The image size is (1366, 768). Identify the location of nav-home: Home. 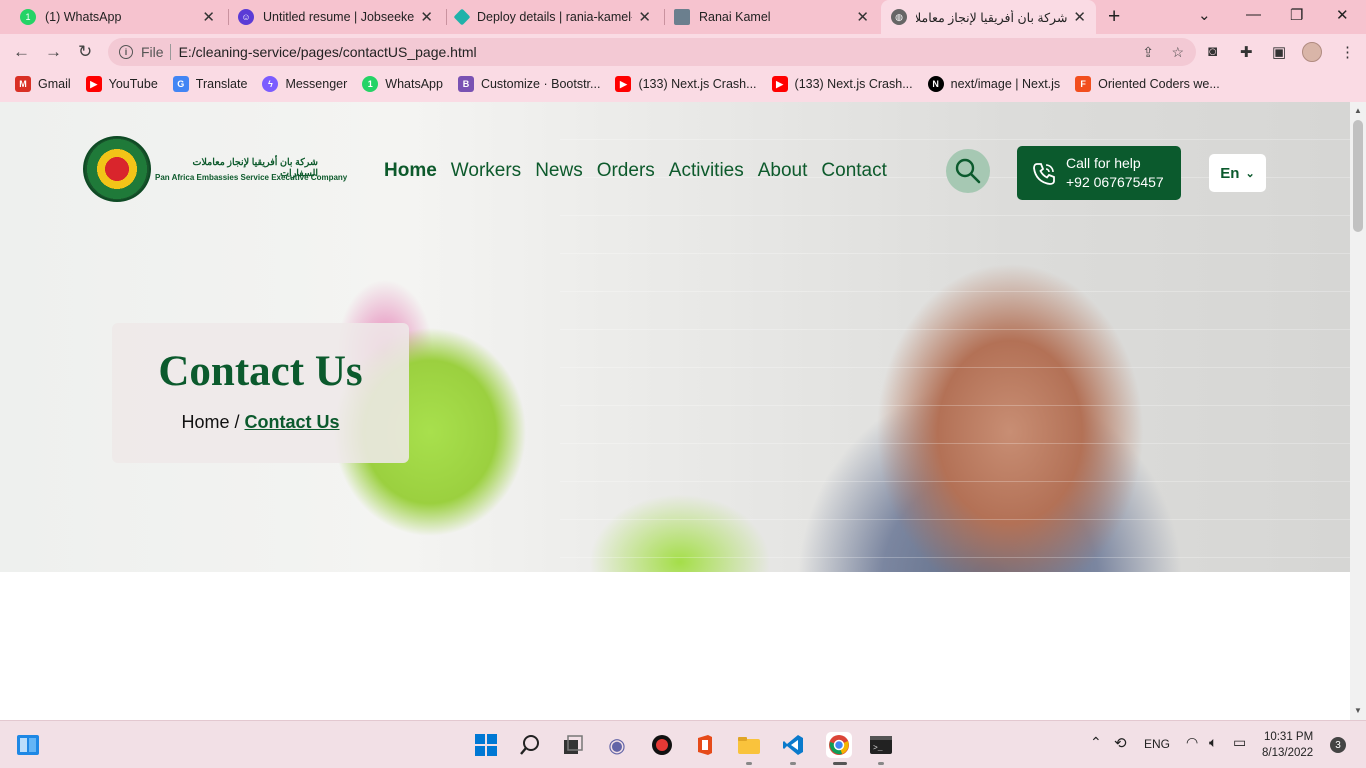
(410, 171).